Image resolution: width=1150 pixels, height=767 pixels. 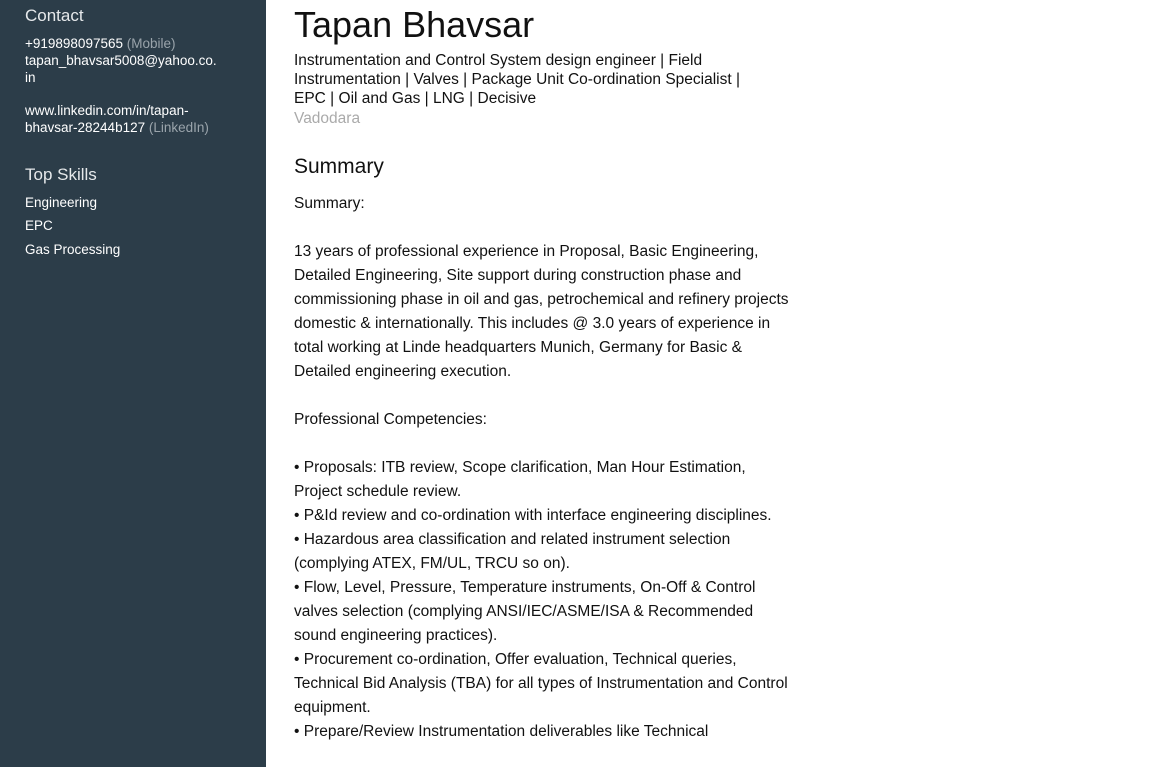 What do you see at coordinates (329, 203) in the screenshot?
I see `summary-label: Summary:` at bounding box center [329, 203].